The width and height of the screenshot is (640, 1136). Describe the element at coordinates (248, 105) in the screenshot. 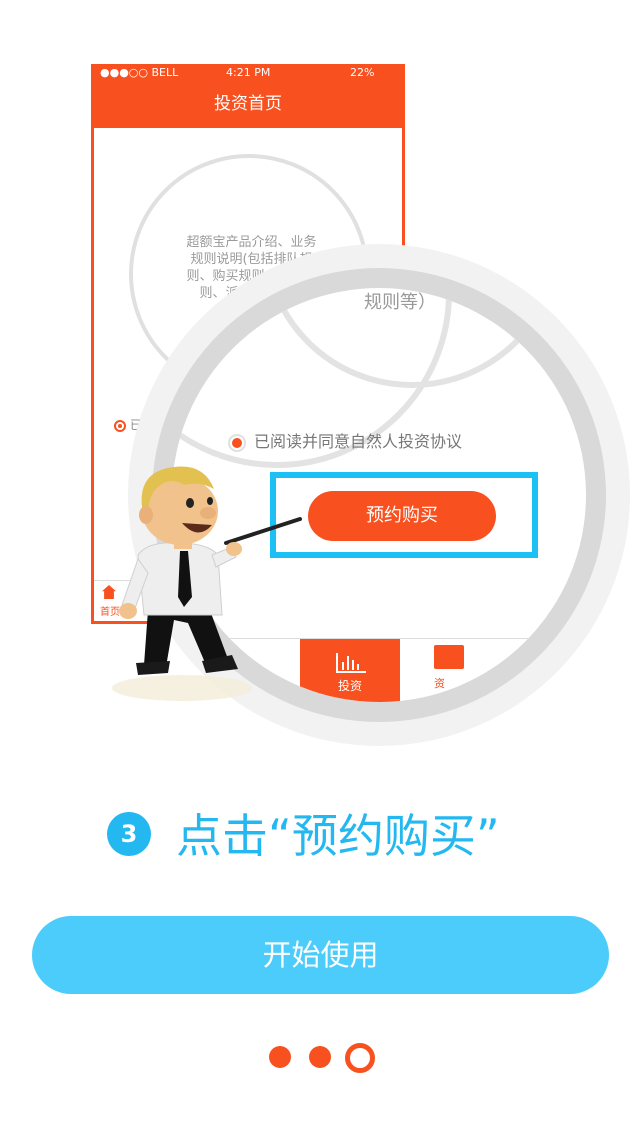

I see `nav-title: 投资首页` at that location.